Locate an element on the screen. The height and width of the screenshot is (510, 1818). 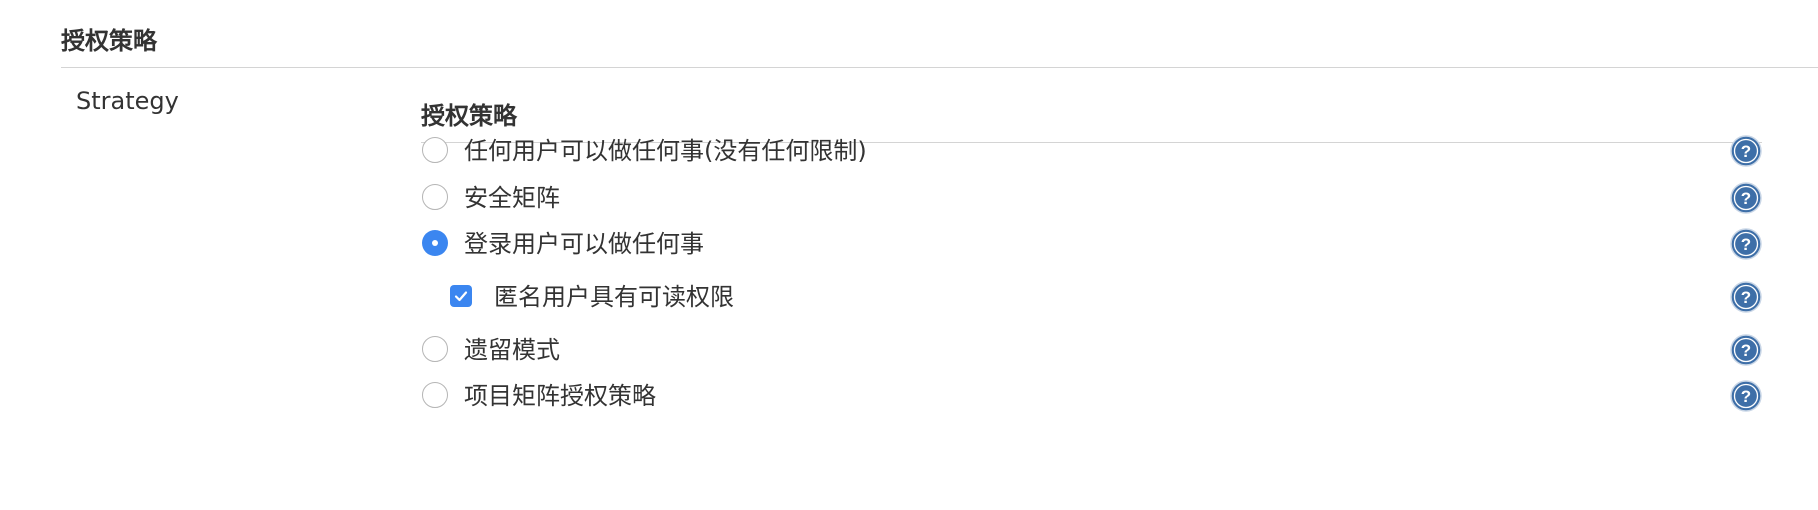
option-label: 任何用户可以做任何事(没有任何限制) is located at coordinates (665, 151).